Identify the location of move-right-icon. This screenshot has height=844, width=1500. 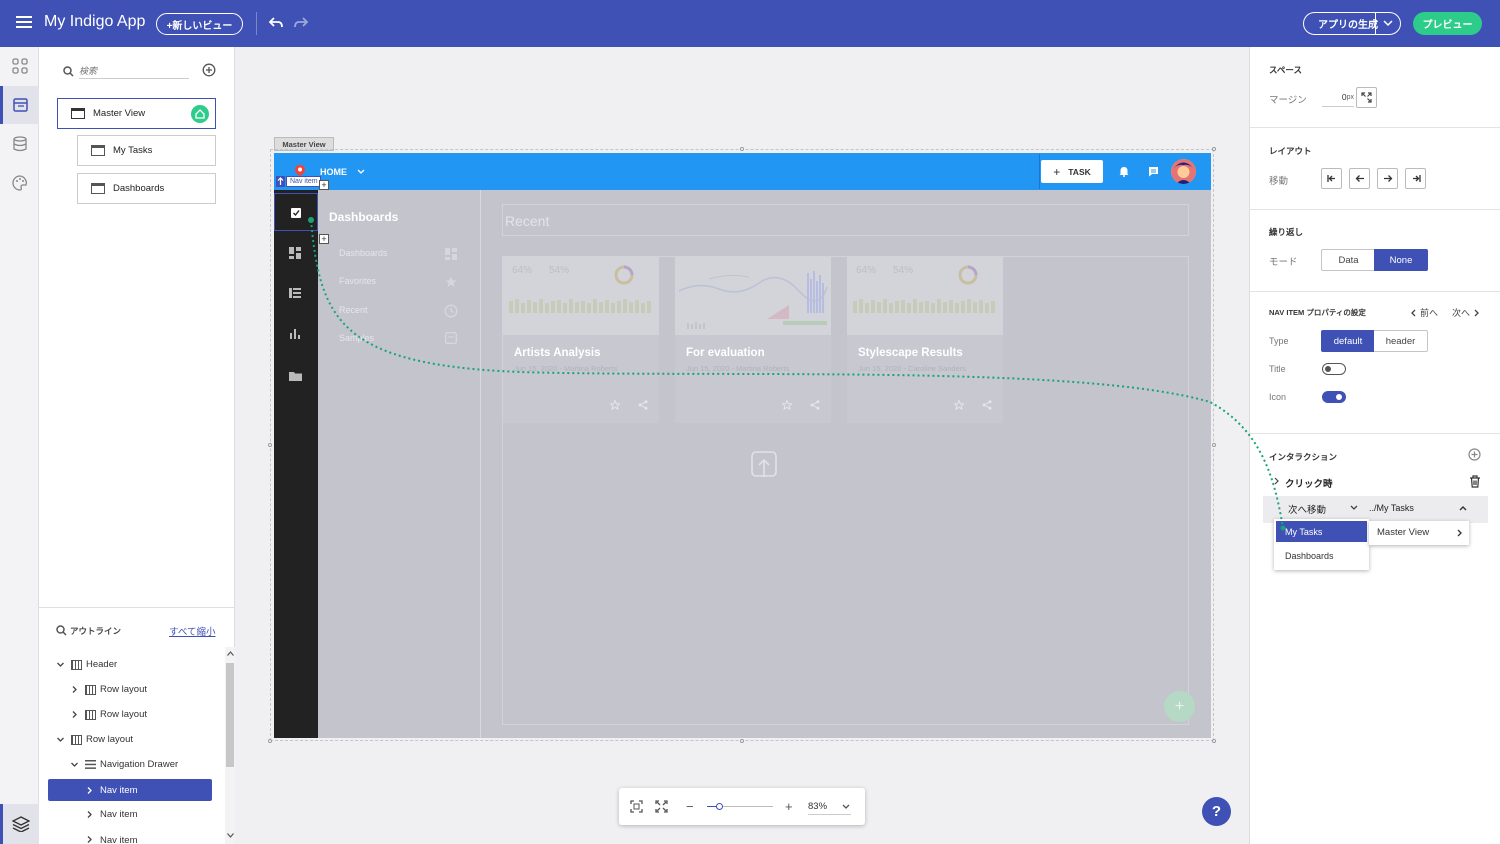
(1387, 178).